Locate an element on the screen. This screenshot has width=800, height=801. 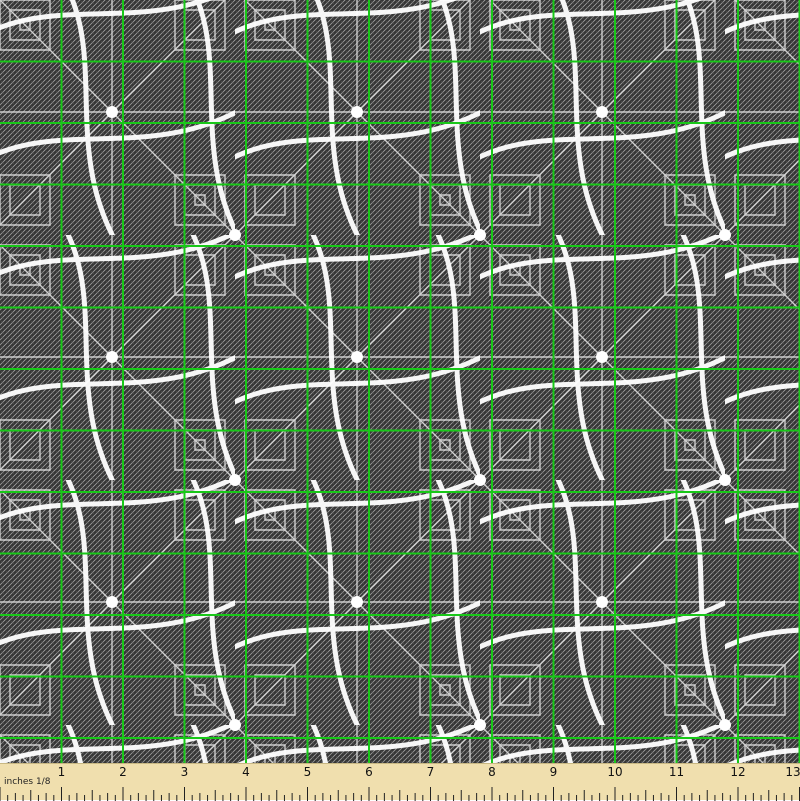
ruler-number: 1 is located at coordinates (61, 772).